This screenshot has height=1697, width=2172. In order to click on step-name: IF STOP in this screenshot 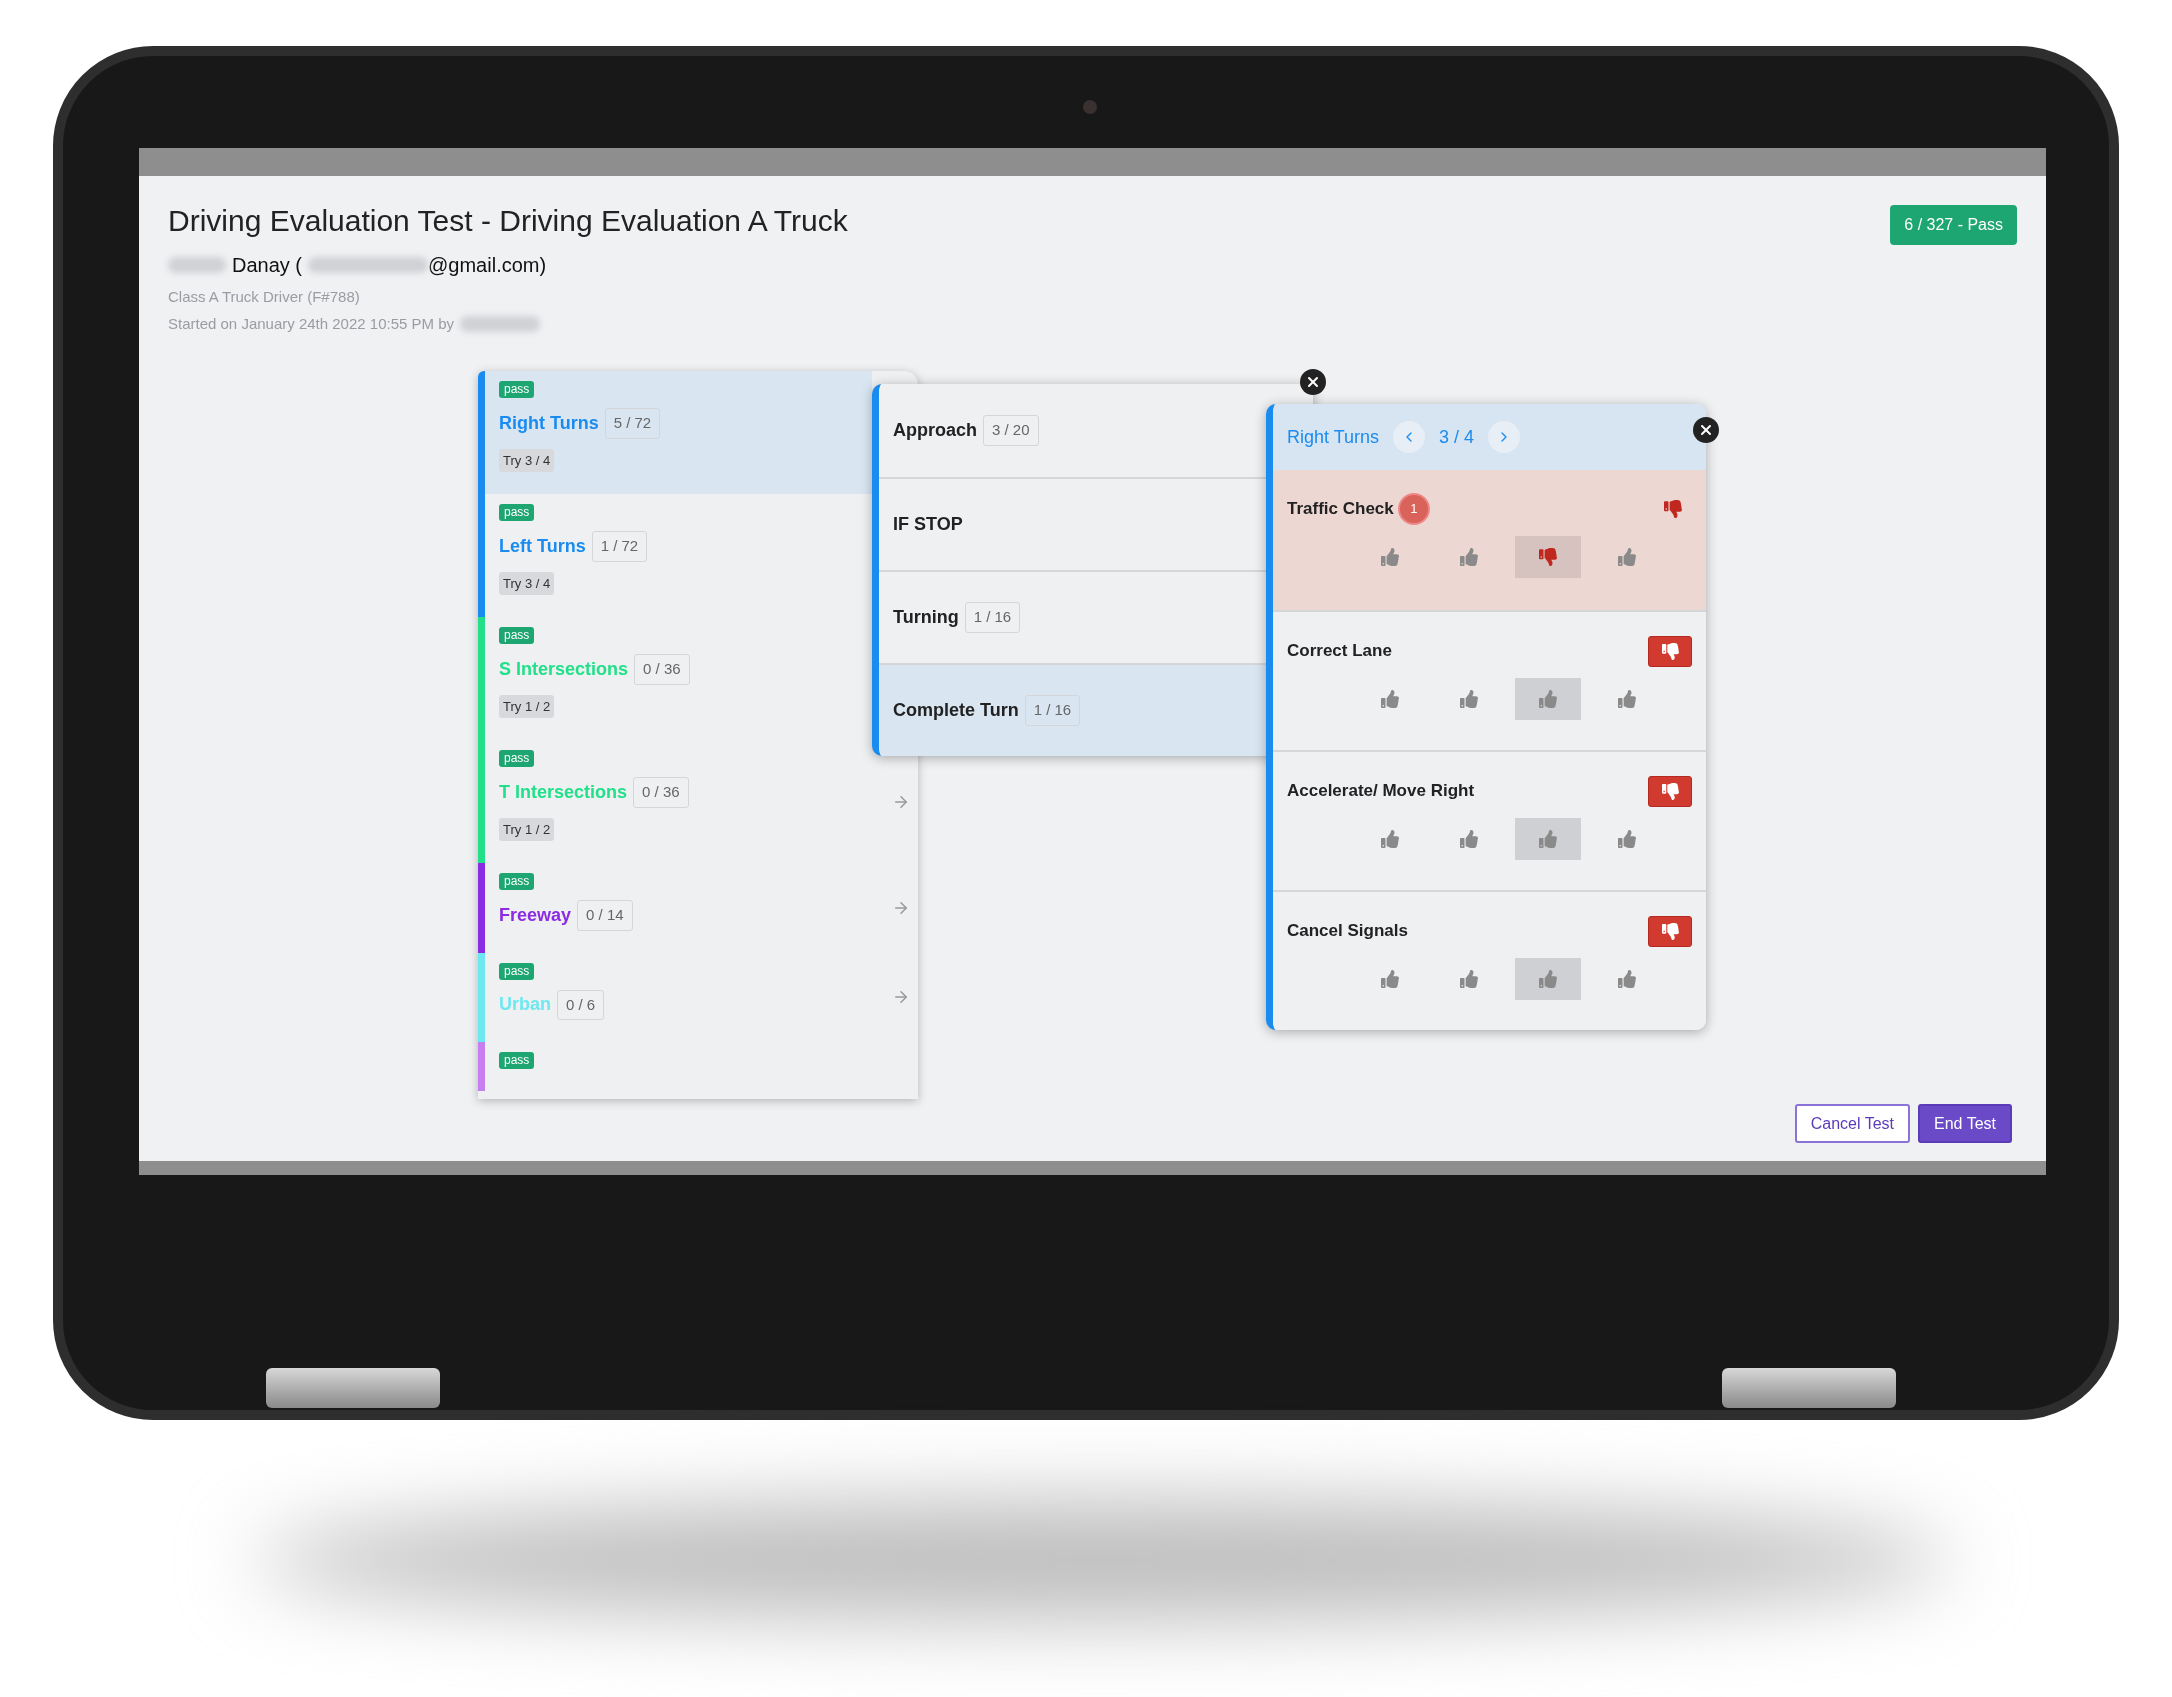, I will do `click(928, 524)`.